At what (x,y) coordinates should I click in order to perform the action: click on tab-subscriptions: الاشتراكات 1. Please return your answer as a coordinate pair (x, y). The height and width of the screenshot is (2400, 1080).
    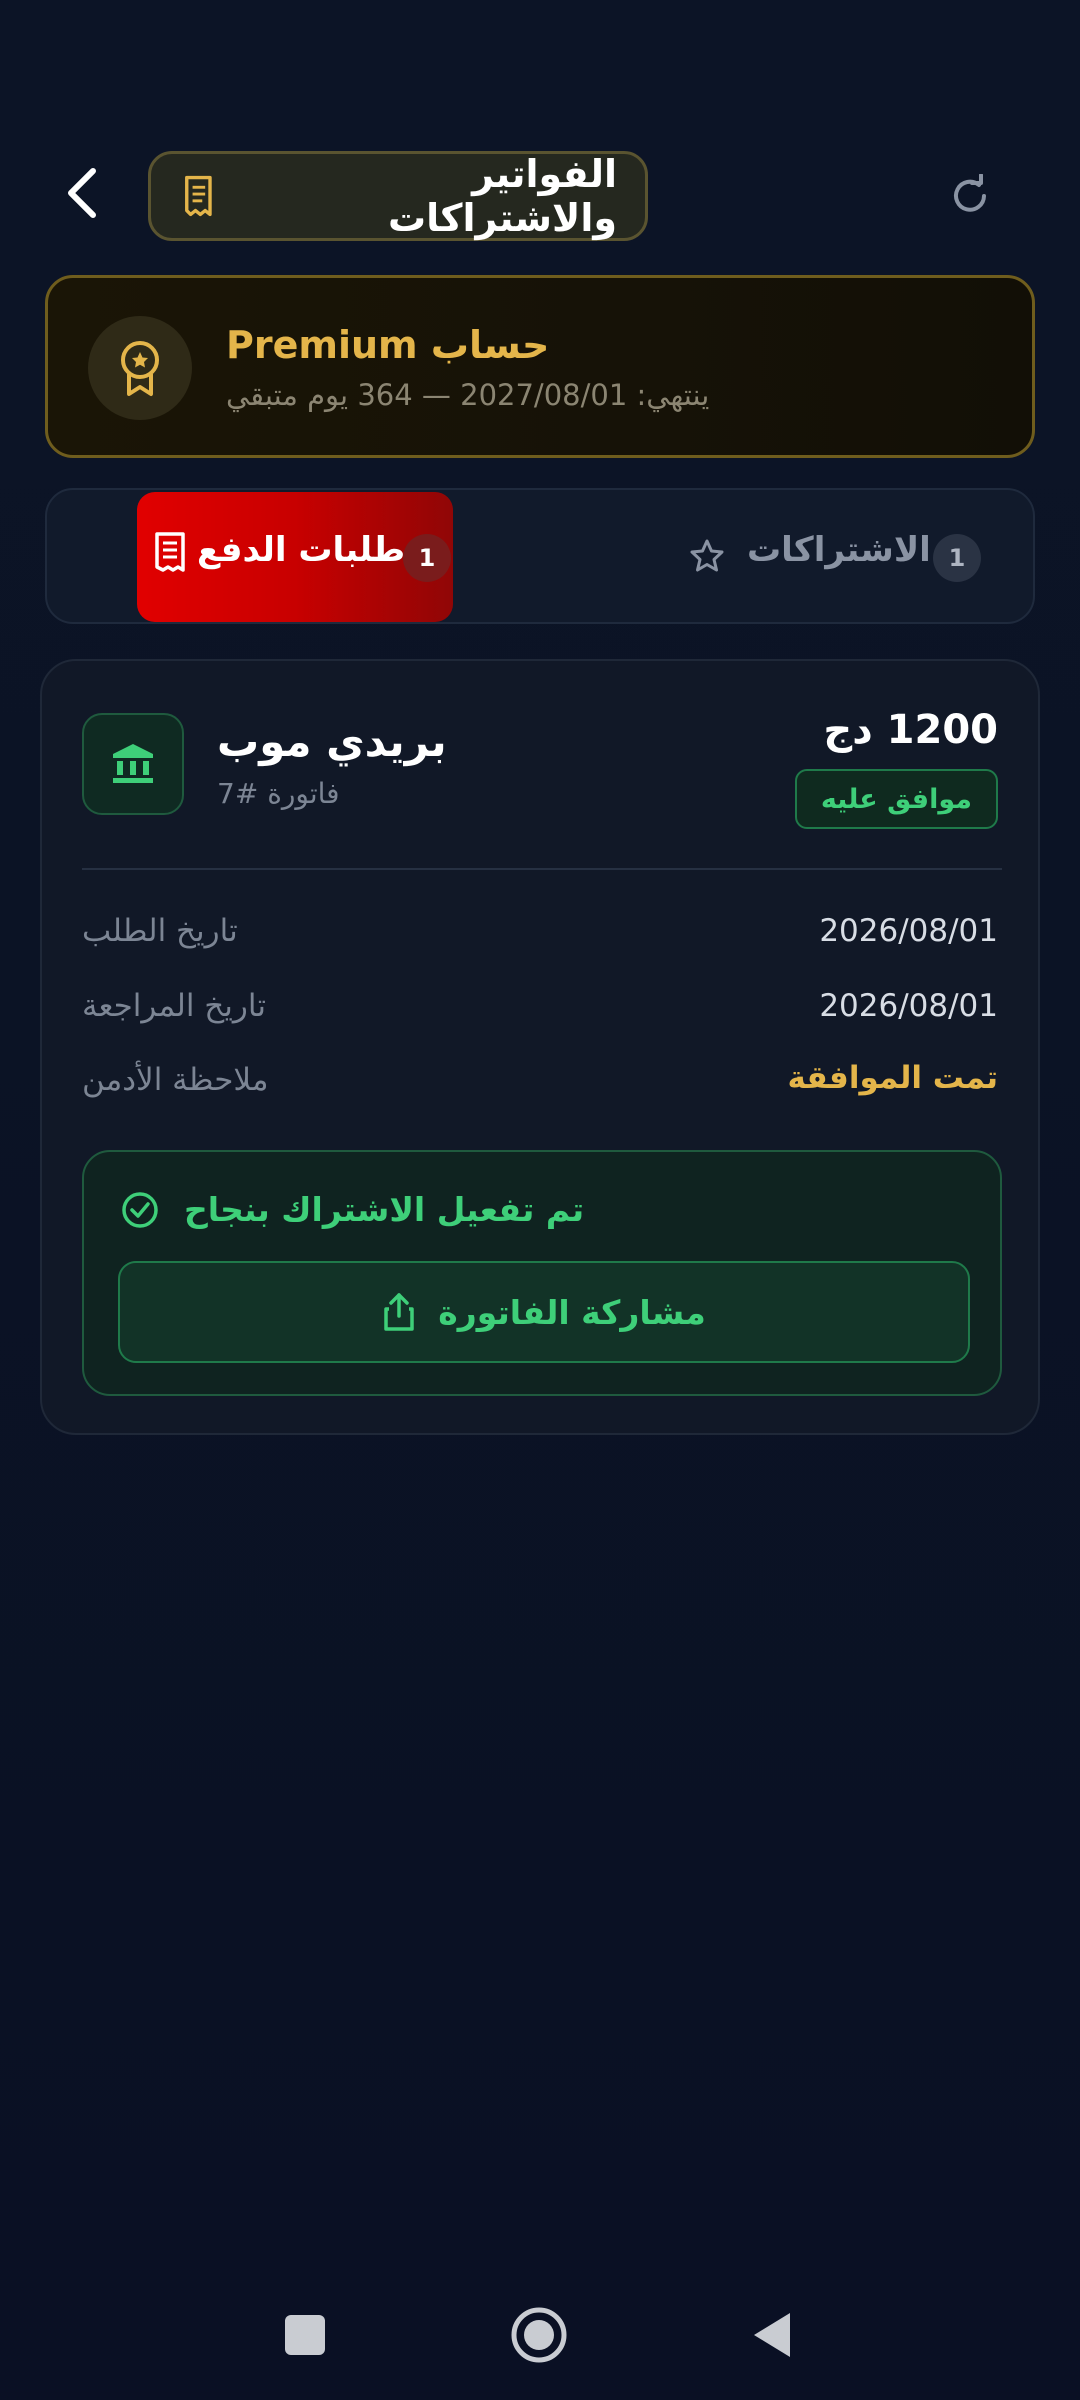
    Looking at the image, I should click on (817, 557).